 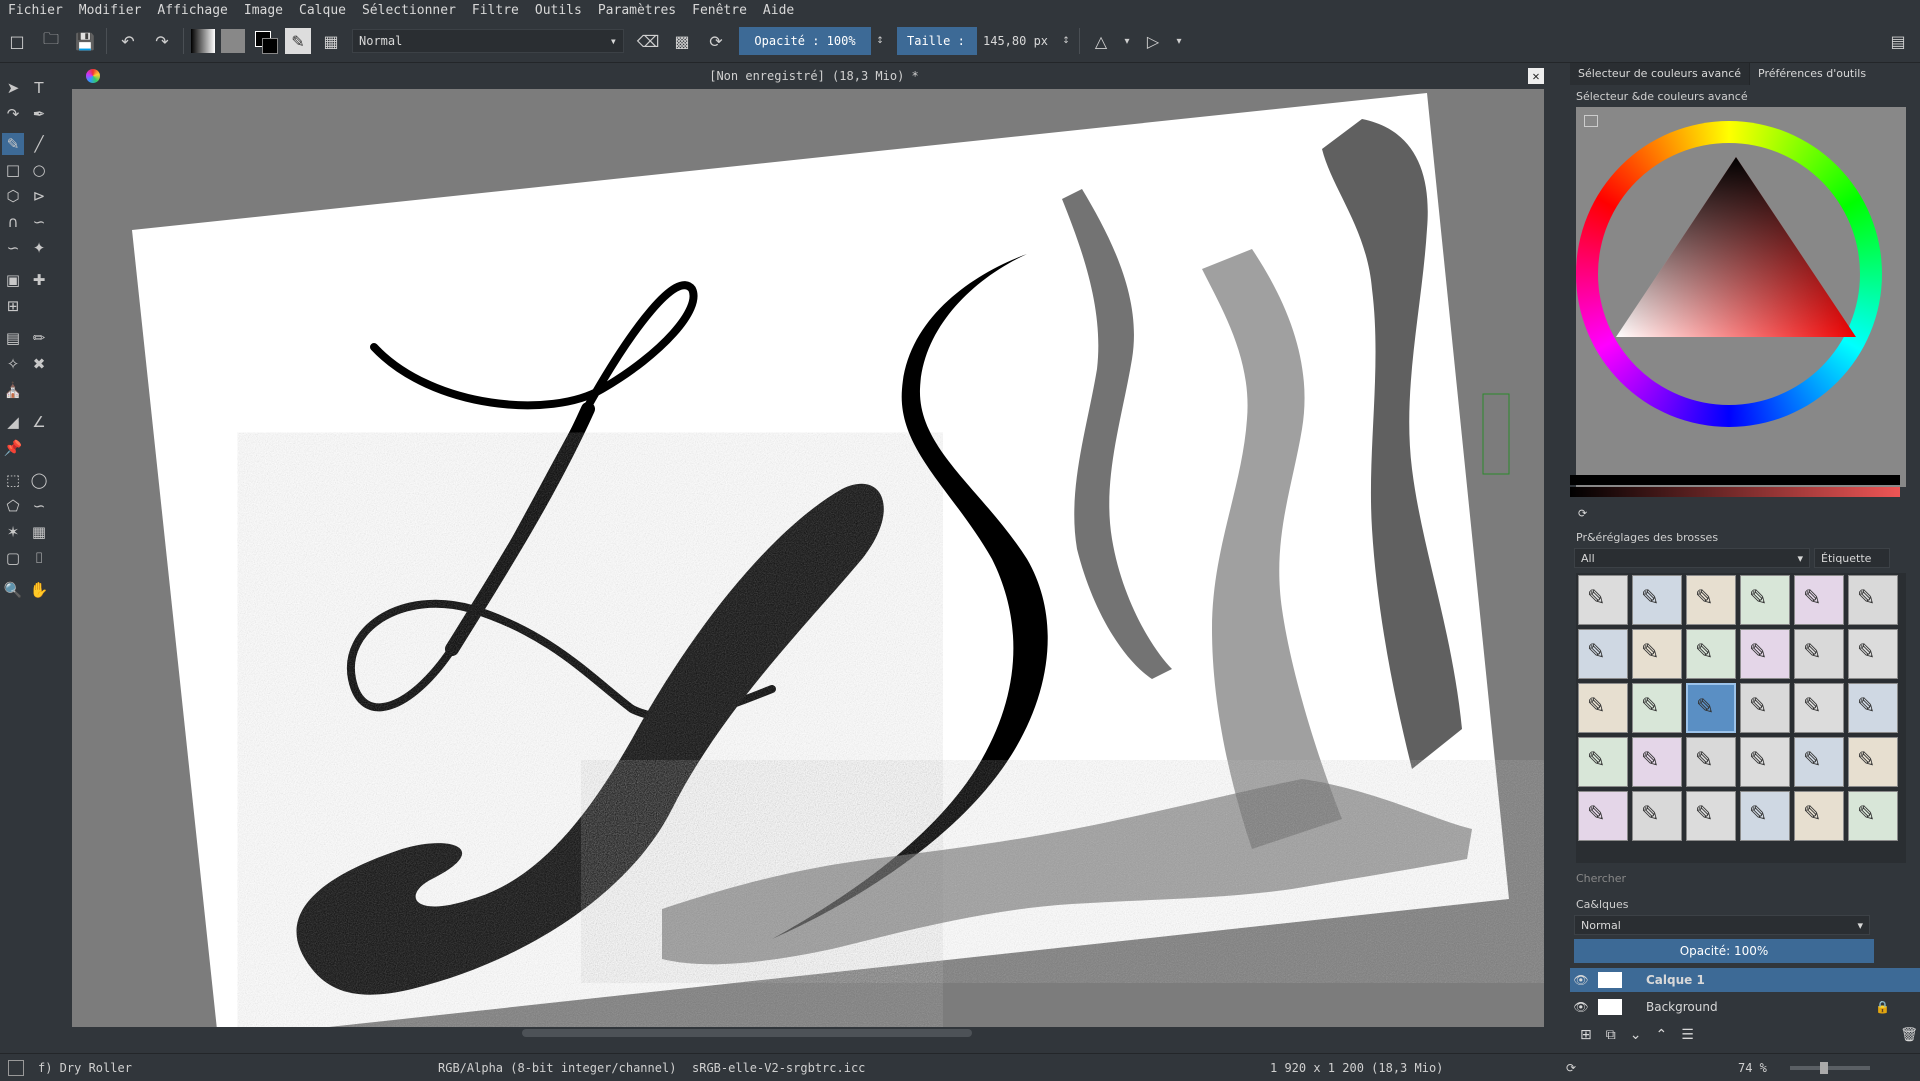 I want to click on line-tool-icon: ╱, so click(x=39, y=144).